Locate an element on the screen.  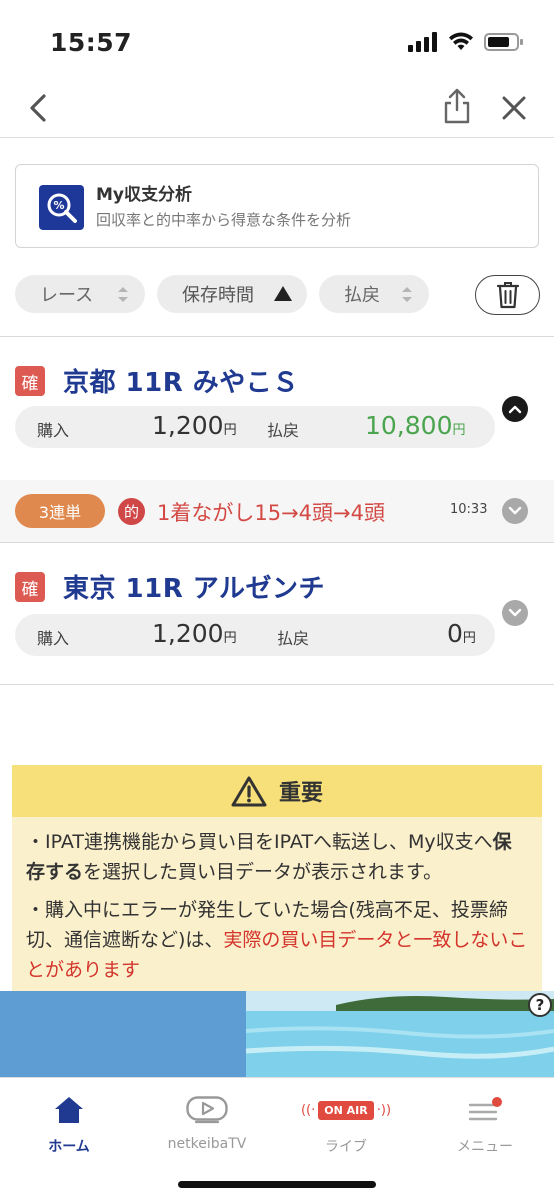
bet-time: 10:33 is located at coordinates (469, 509).